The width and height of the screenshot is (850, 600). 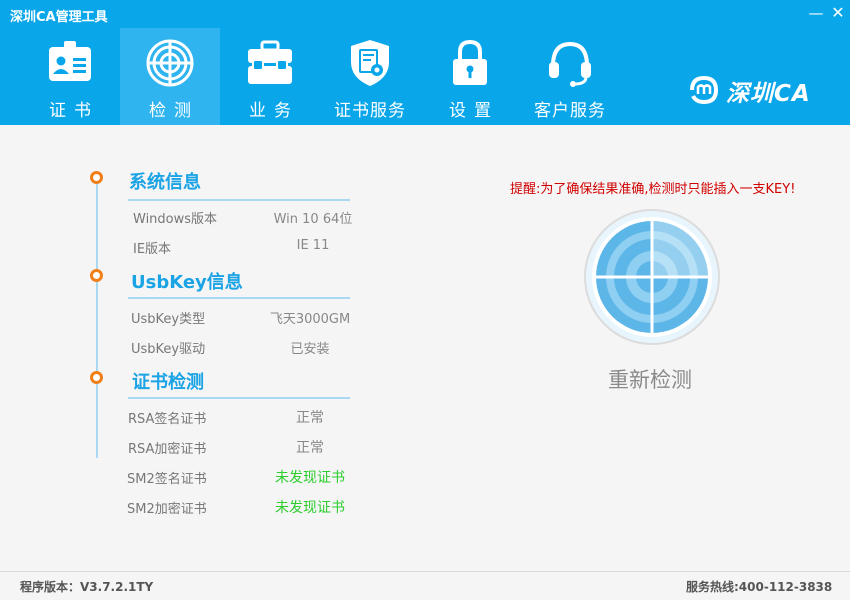 What do you see at coordinates (70, 61) in the screenshot?
I see `id-card-icon` at bounding box center [70, 61].